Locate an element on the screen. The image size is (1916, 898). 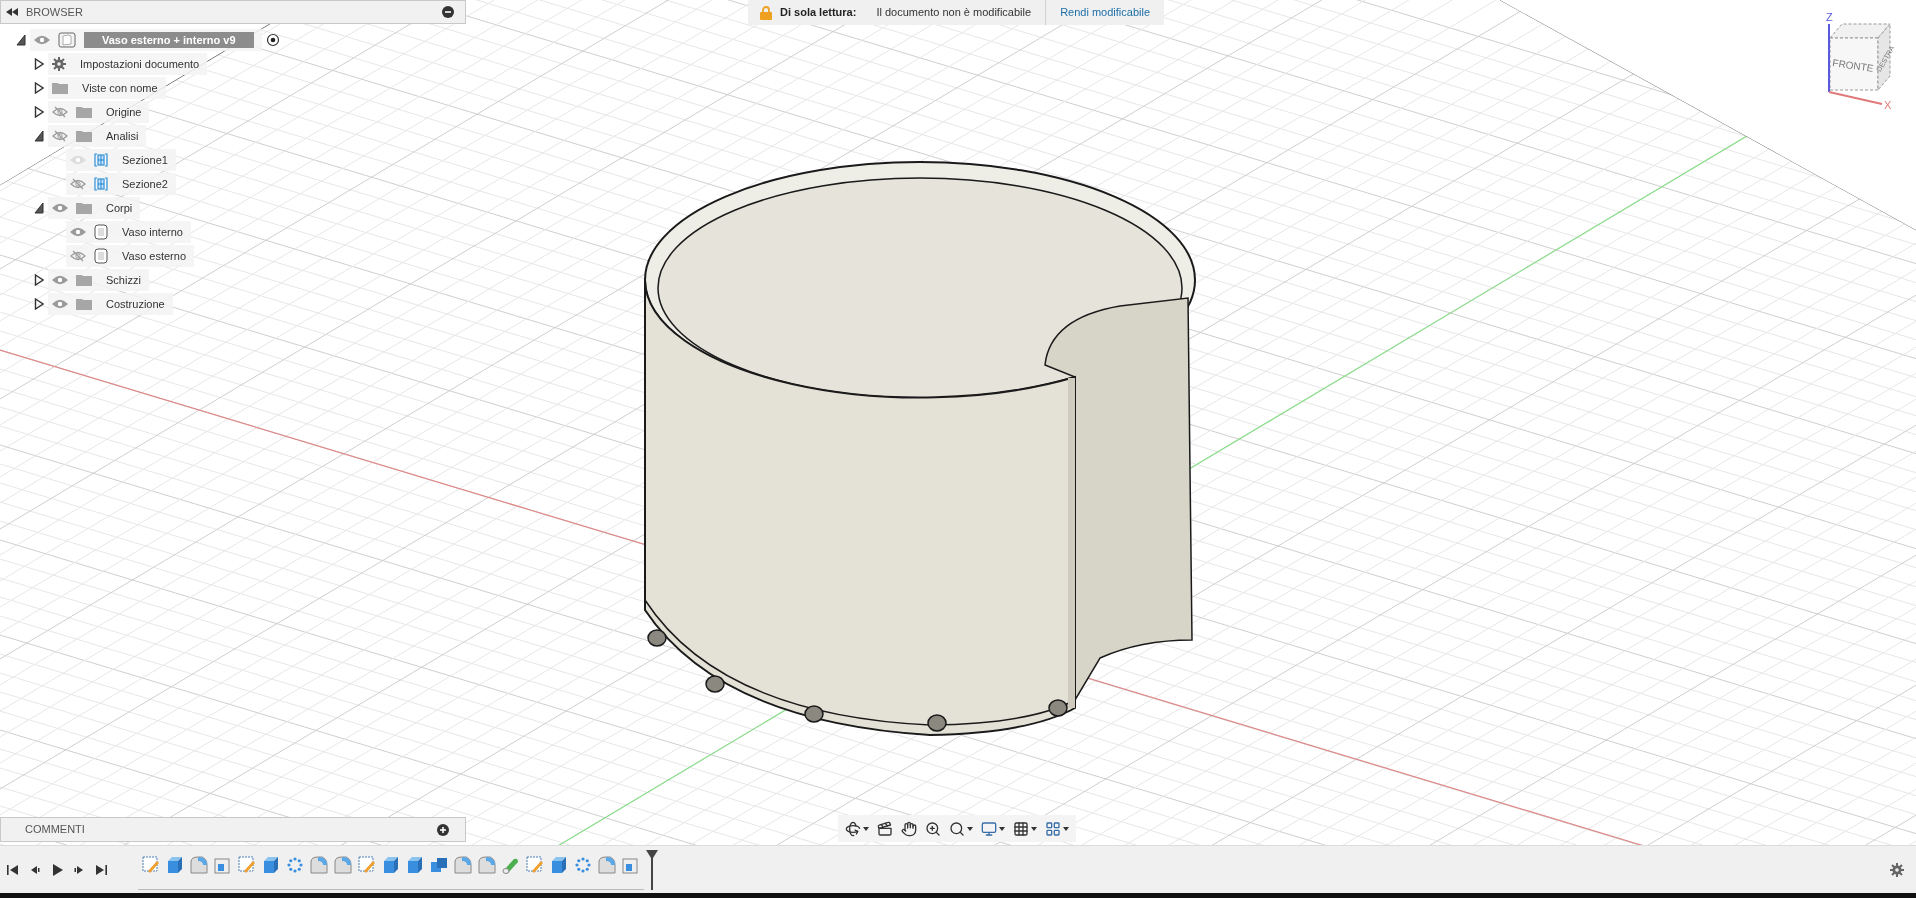
zoom-in-icon is located at coordinates (933, 828).